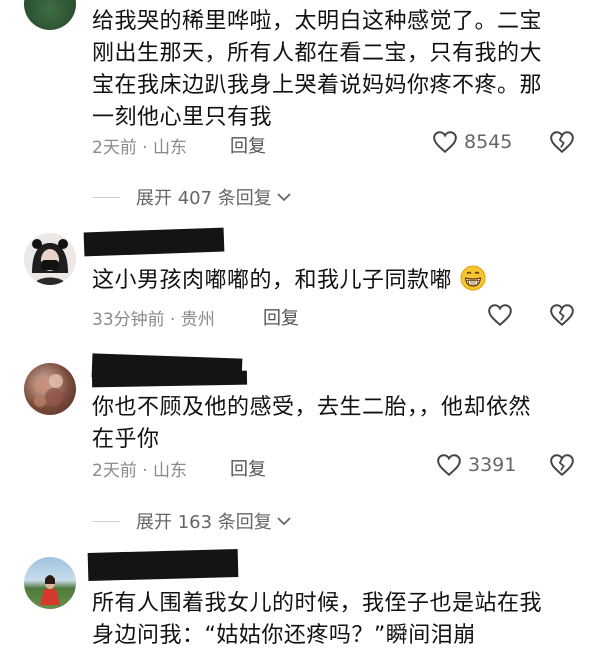 This screenshot has height=652, width=600. I want to click on comment-time-location: 33分钟前 · 贵州, so click(153, 320).